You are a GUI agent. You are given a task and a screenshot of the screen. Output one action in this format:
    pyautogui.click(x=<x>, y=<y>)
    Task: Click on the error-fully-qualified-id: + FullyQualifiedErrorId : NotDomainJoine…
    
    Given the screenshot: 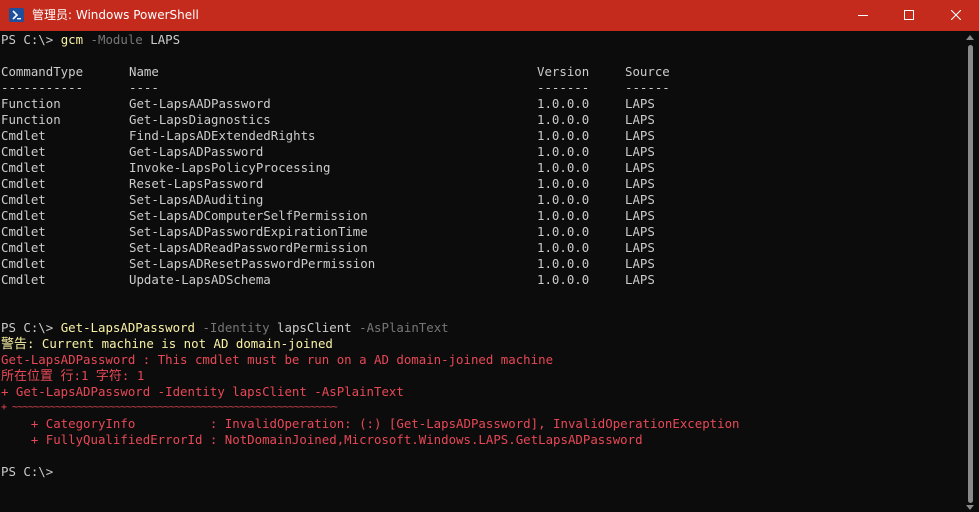 What is the action you would take?
    pyautogui.click(x=322, y=439)
    